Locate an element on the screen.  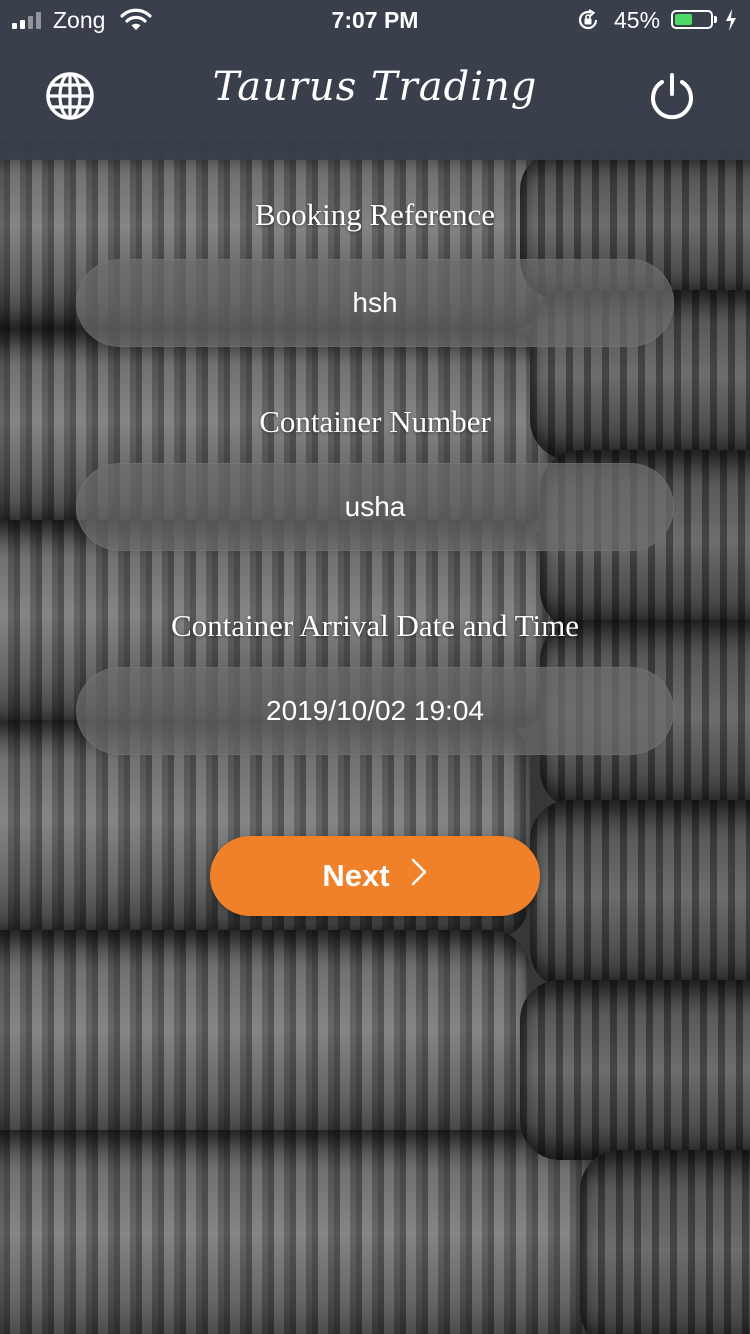
power-icon is located at coordinates (672, 99).